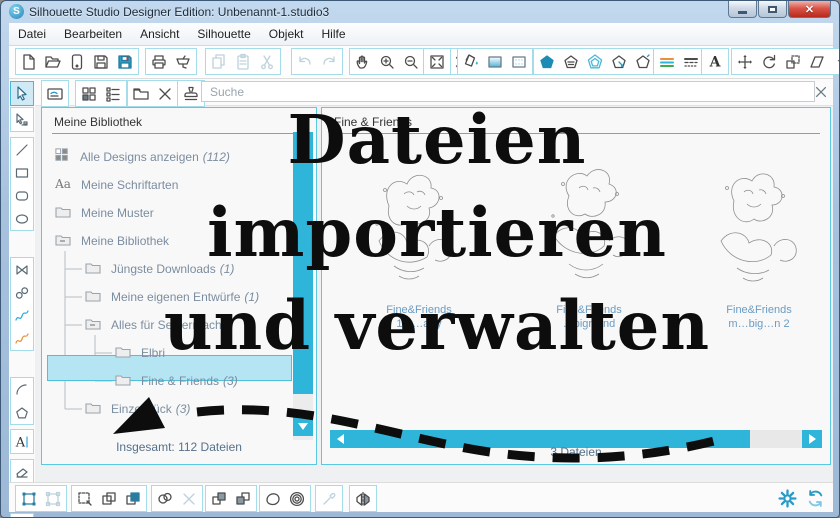 Image resolution: width=840 pixels, height=518 pixels. I want to click on duplicate-fill-icon, so click(133, 499).